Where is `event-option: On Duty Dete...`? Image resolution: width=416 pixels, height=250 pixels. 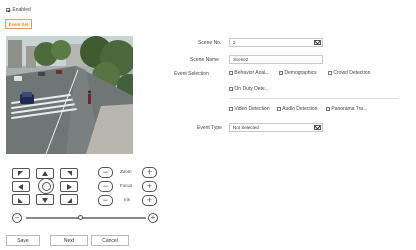 event-option: On Duty Dete... is located at coordinates (249, 89).